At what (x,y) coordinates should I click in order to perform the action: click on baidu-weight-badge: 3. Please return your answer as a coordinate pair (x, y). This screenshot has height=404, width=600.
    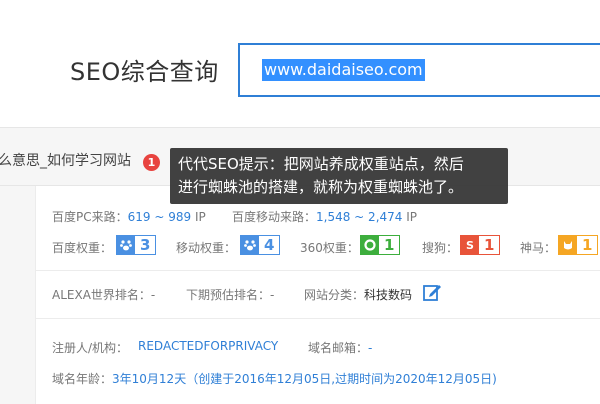
    Looking at the image, I should click on (136, 245).